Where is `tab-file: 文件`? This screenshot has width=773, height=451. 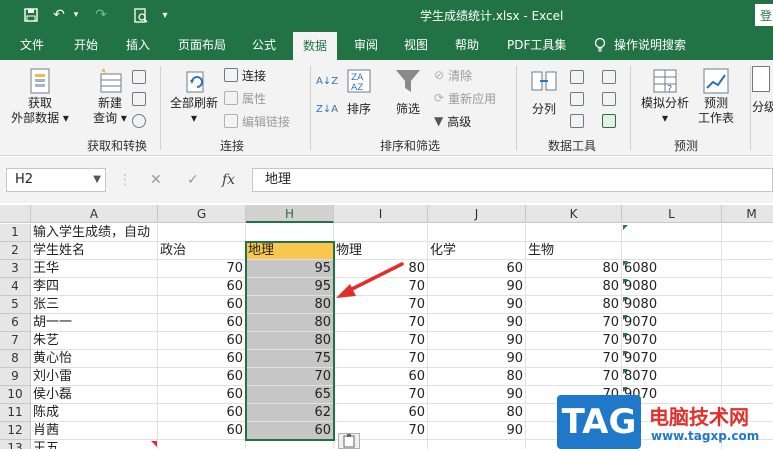
tab-file: 文件 is located at coordinates (32, 45).